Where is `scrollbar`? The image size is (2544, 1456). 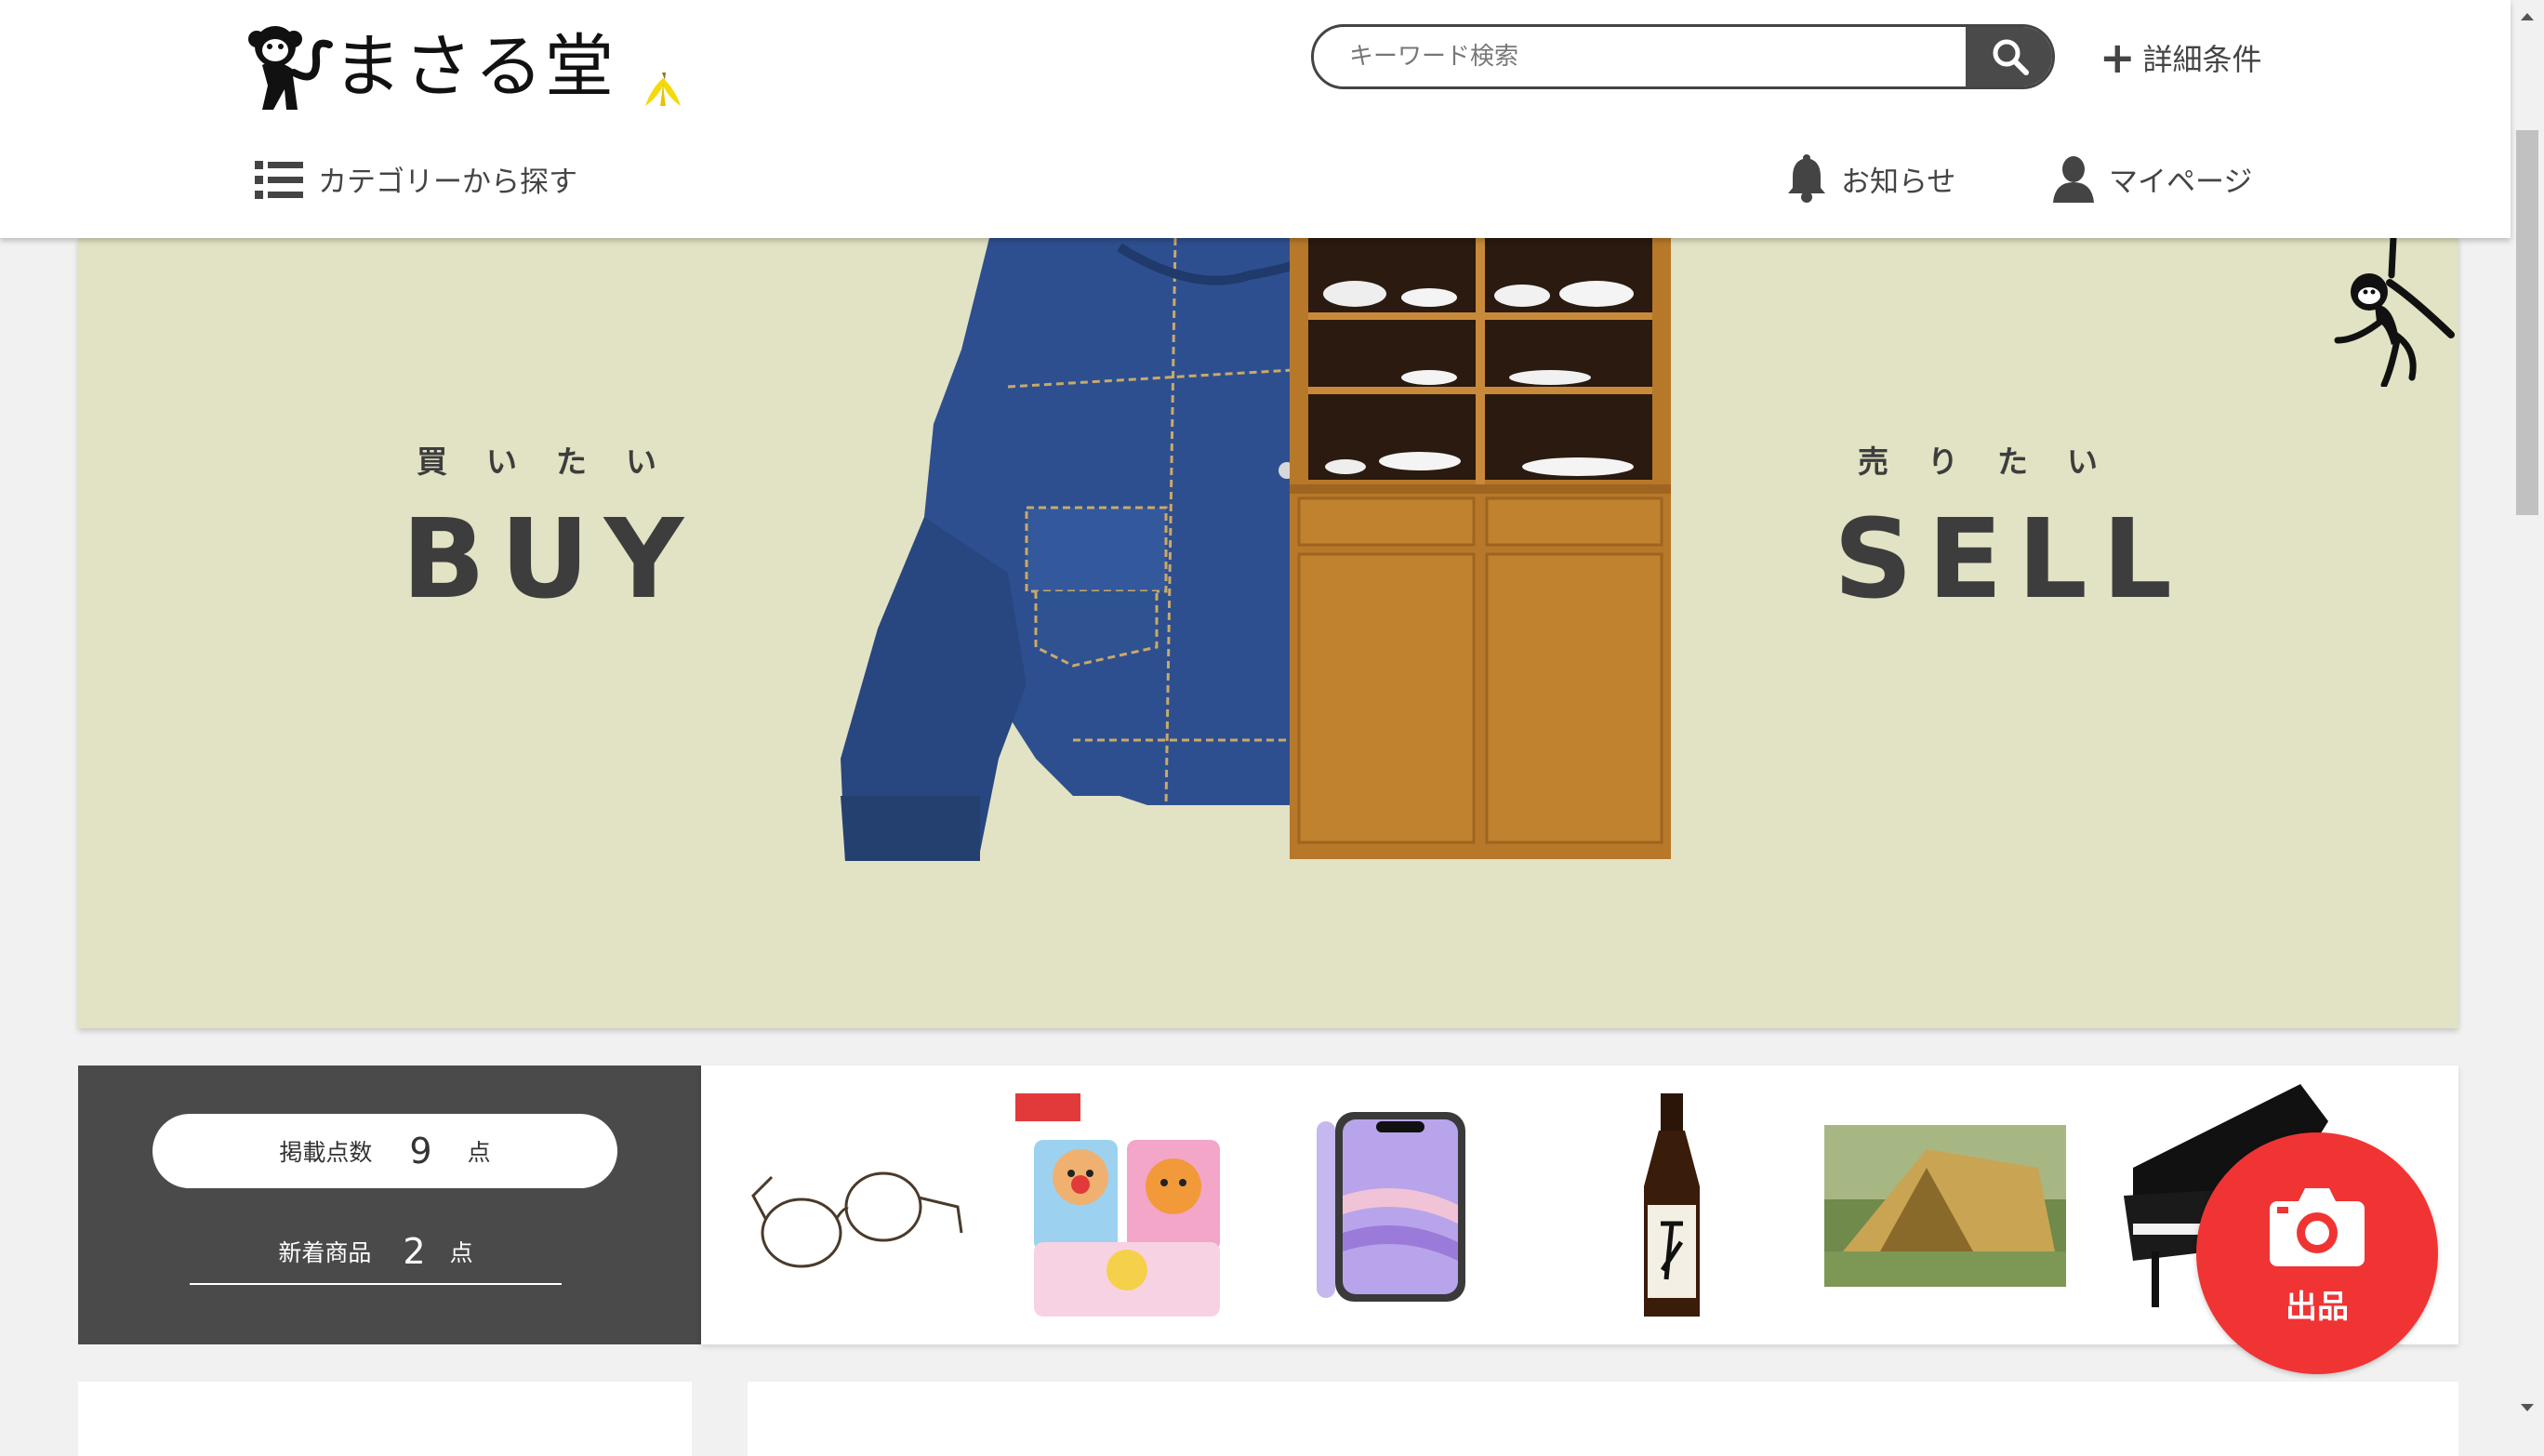 scrollbar is located at coordinates (2527, 712).